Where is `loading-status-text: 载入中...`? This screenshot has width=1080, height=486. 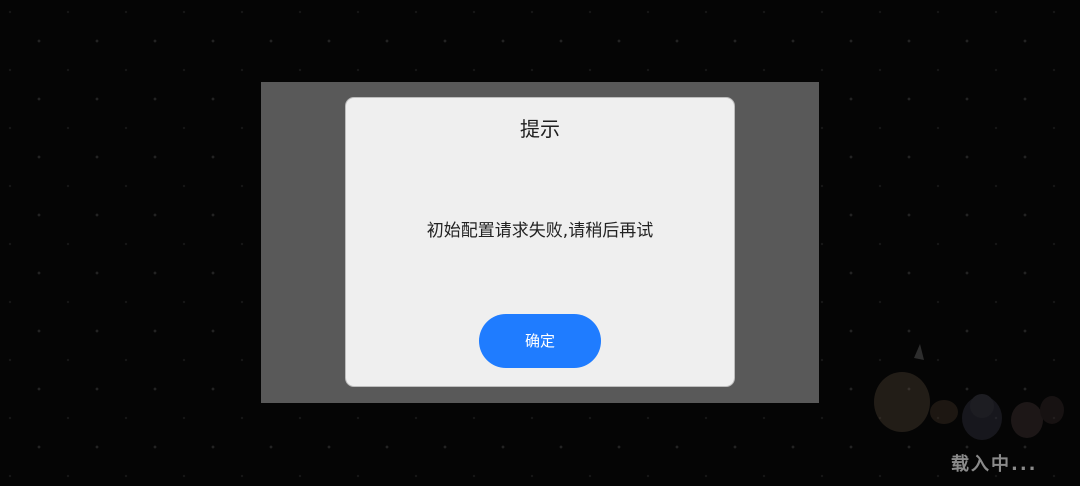
loading-status-text: 载入中... is located at coordinates (994, 464).